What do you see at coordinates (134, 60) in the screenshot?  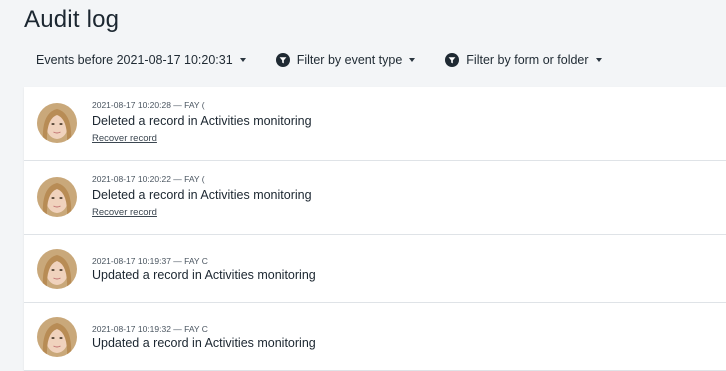 I see `date-filter-label: Events before 2021-08-17 10:20:31` at bounding box center [134, 60].